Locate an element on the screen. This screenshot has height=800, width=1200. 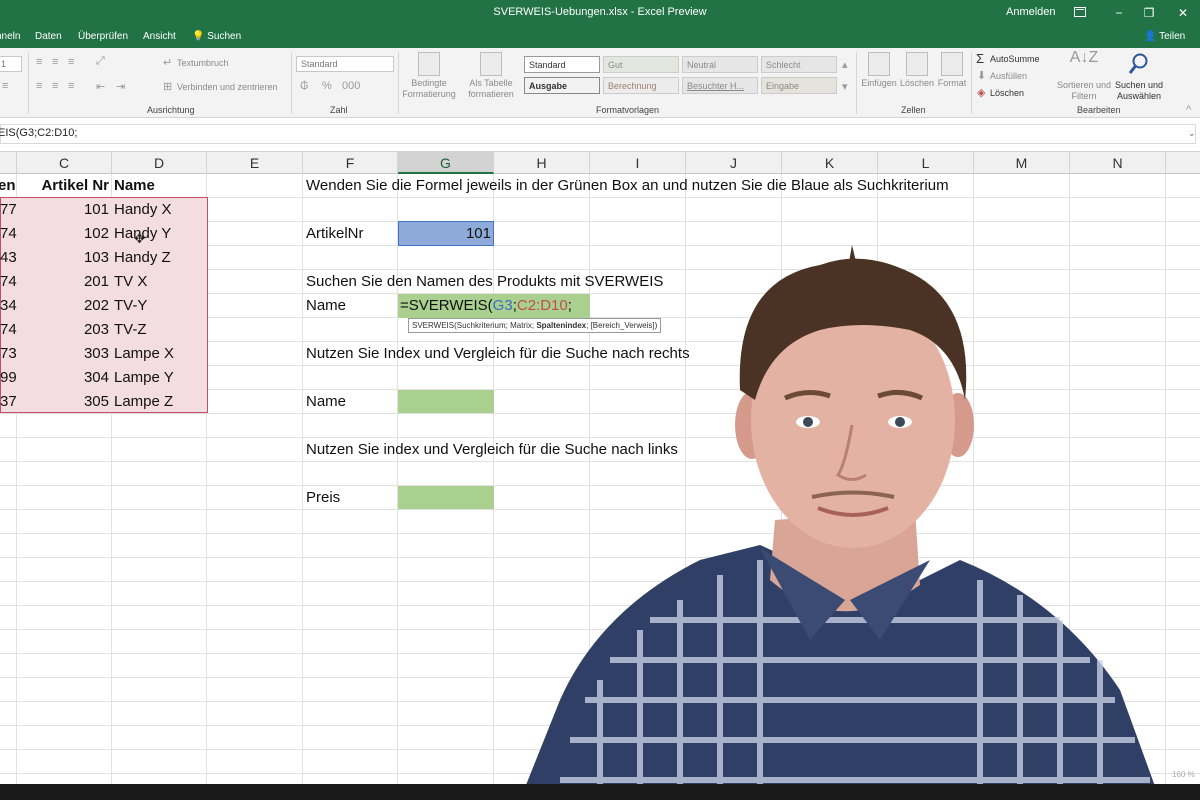
cell-d4: Handy Z is located at coordinates (142, 258).